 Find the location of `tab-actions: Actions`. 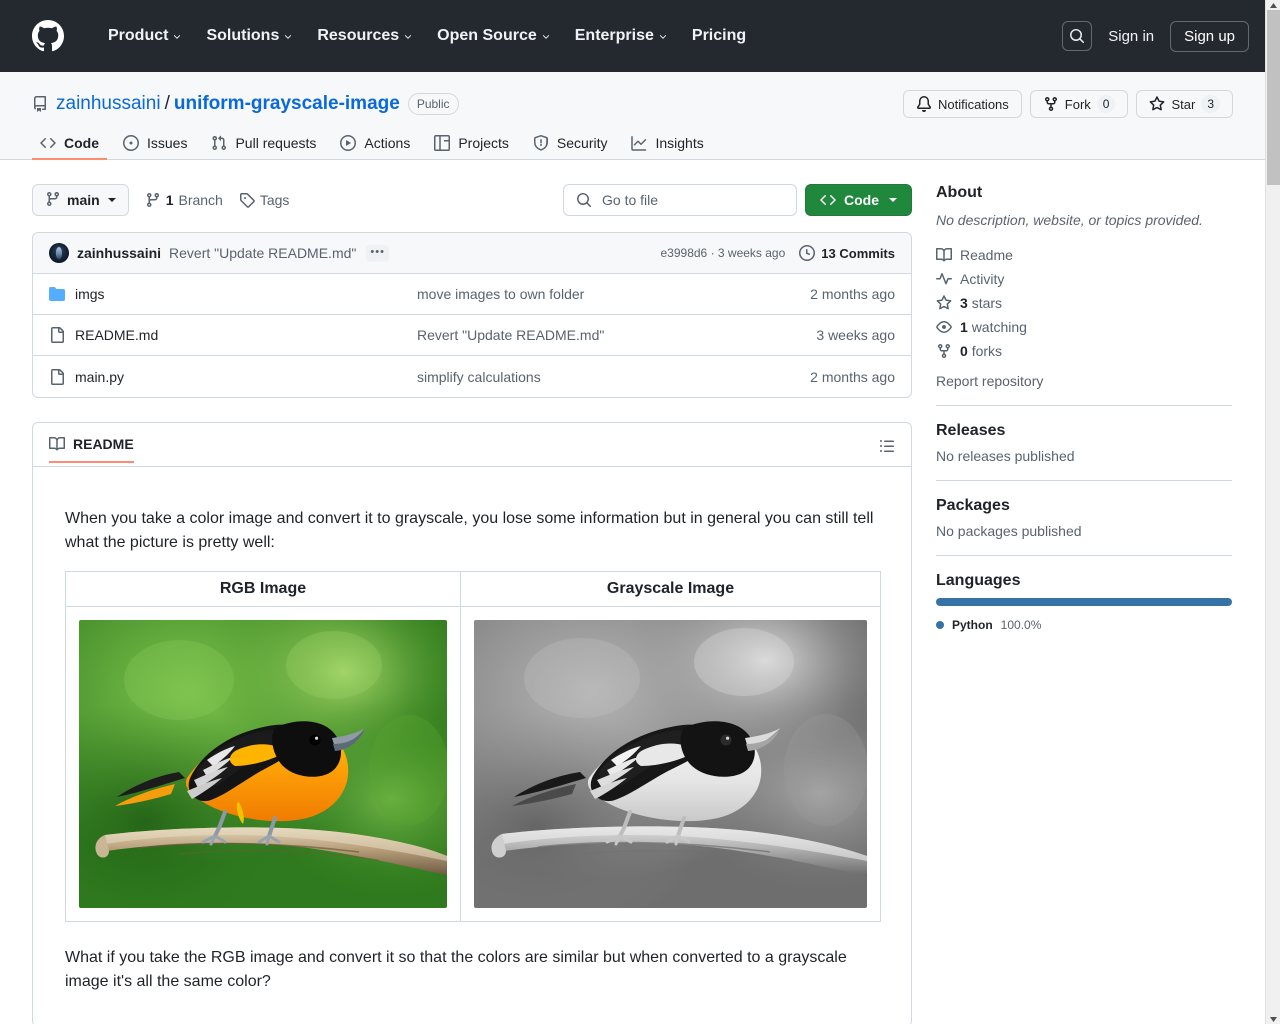

tab-actions: Actions is located at coordinates (375, 144).